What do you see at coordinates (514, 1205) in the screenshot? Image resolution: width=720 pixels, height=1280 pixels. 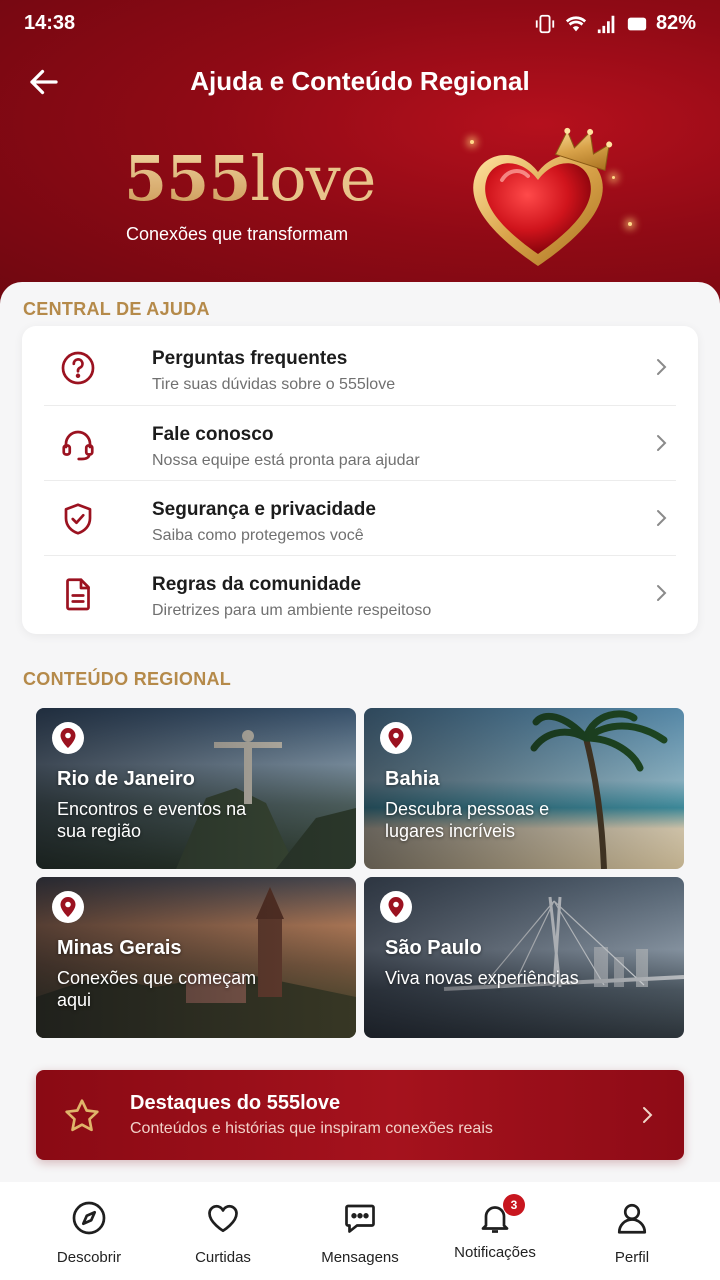 I see `notification-badge: 3` at bounding box center [514, 1205].